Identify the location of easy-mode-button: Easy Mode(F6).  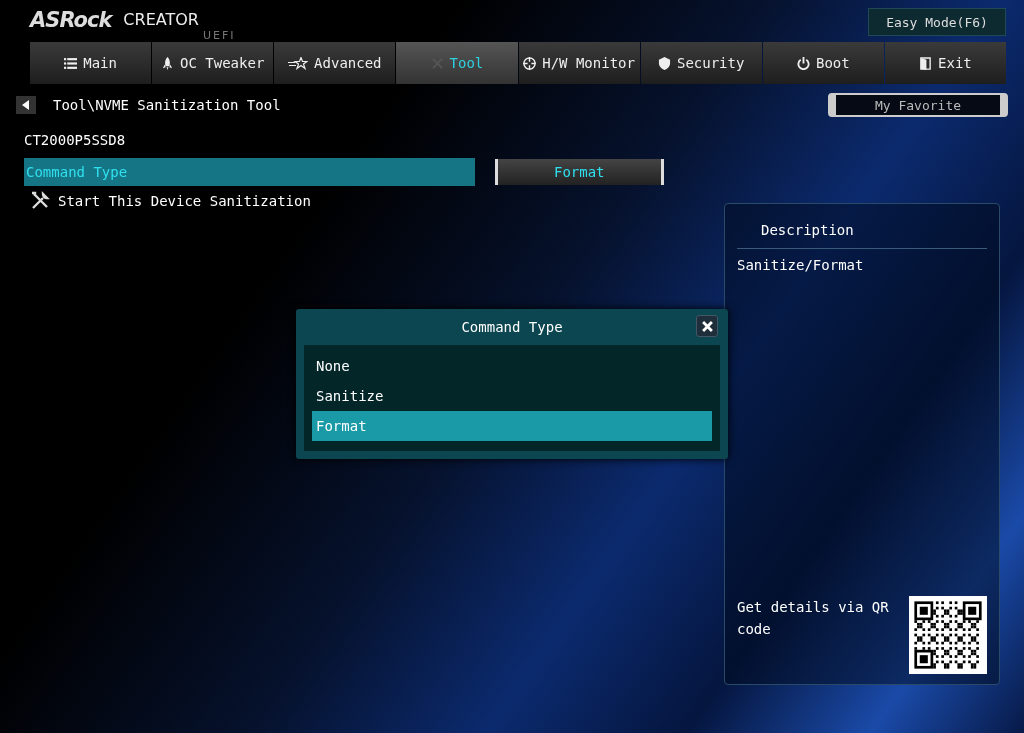
(937, 22).